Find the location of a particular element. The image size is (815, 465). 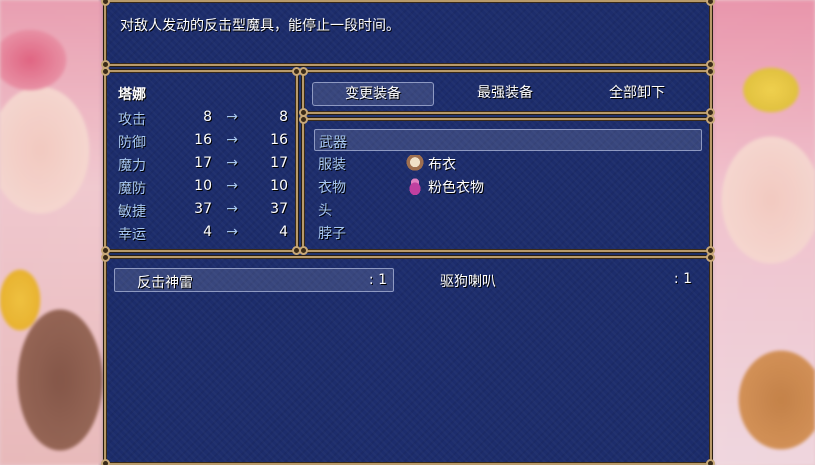

stat-current-value: 10 is located at coordinates (203, 186).